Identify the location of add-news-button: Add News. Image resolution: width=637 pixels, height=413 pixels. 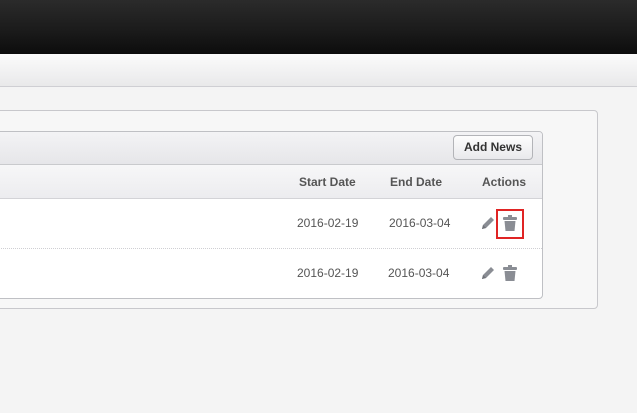
(492, 147).